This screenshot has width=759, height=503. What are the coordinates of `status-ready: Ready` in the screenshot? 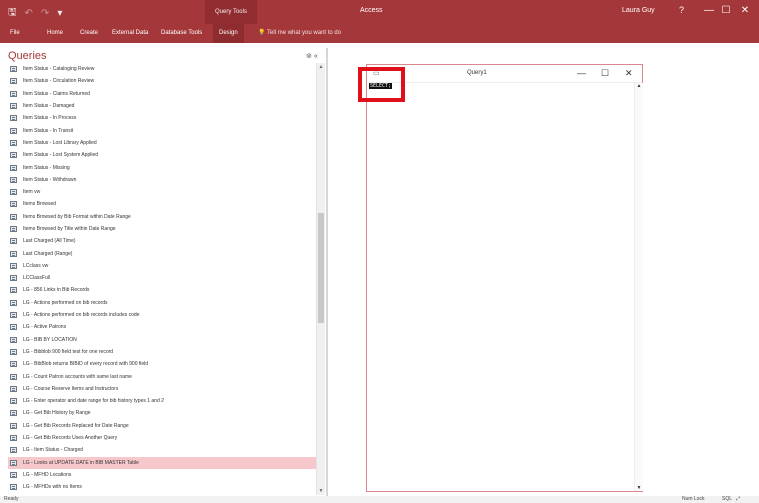 It's located at (11, 499).